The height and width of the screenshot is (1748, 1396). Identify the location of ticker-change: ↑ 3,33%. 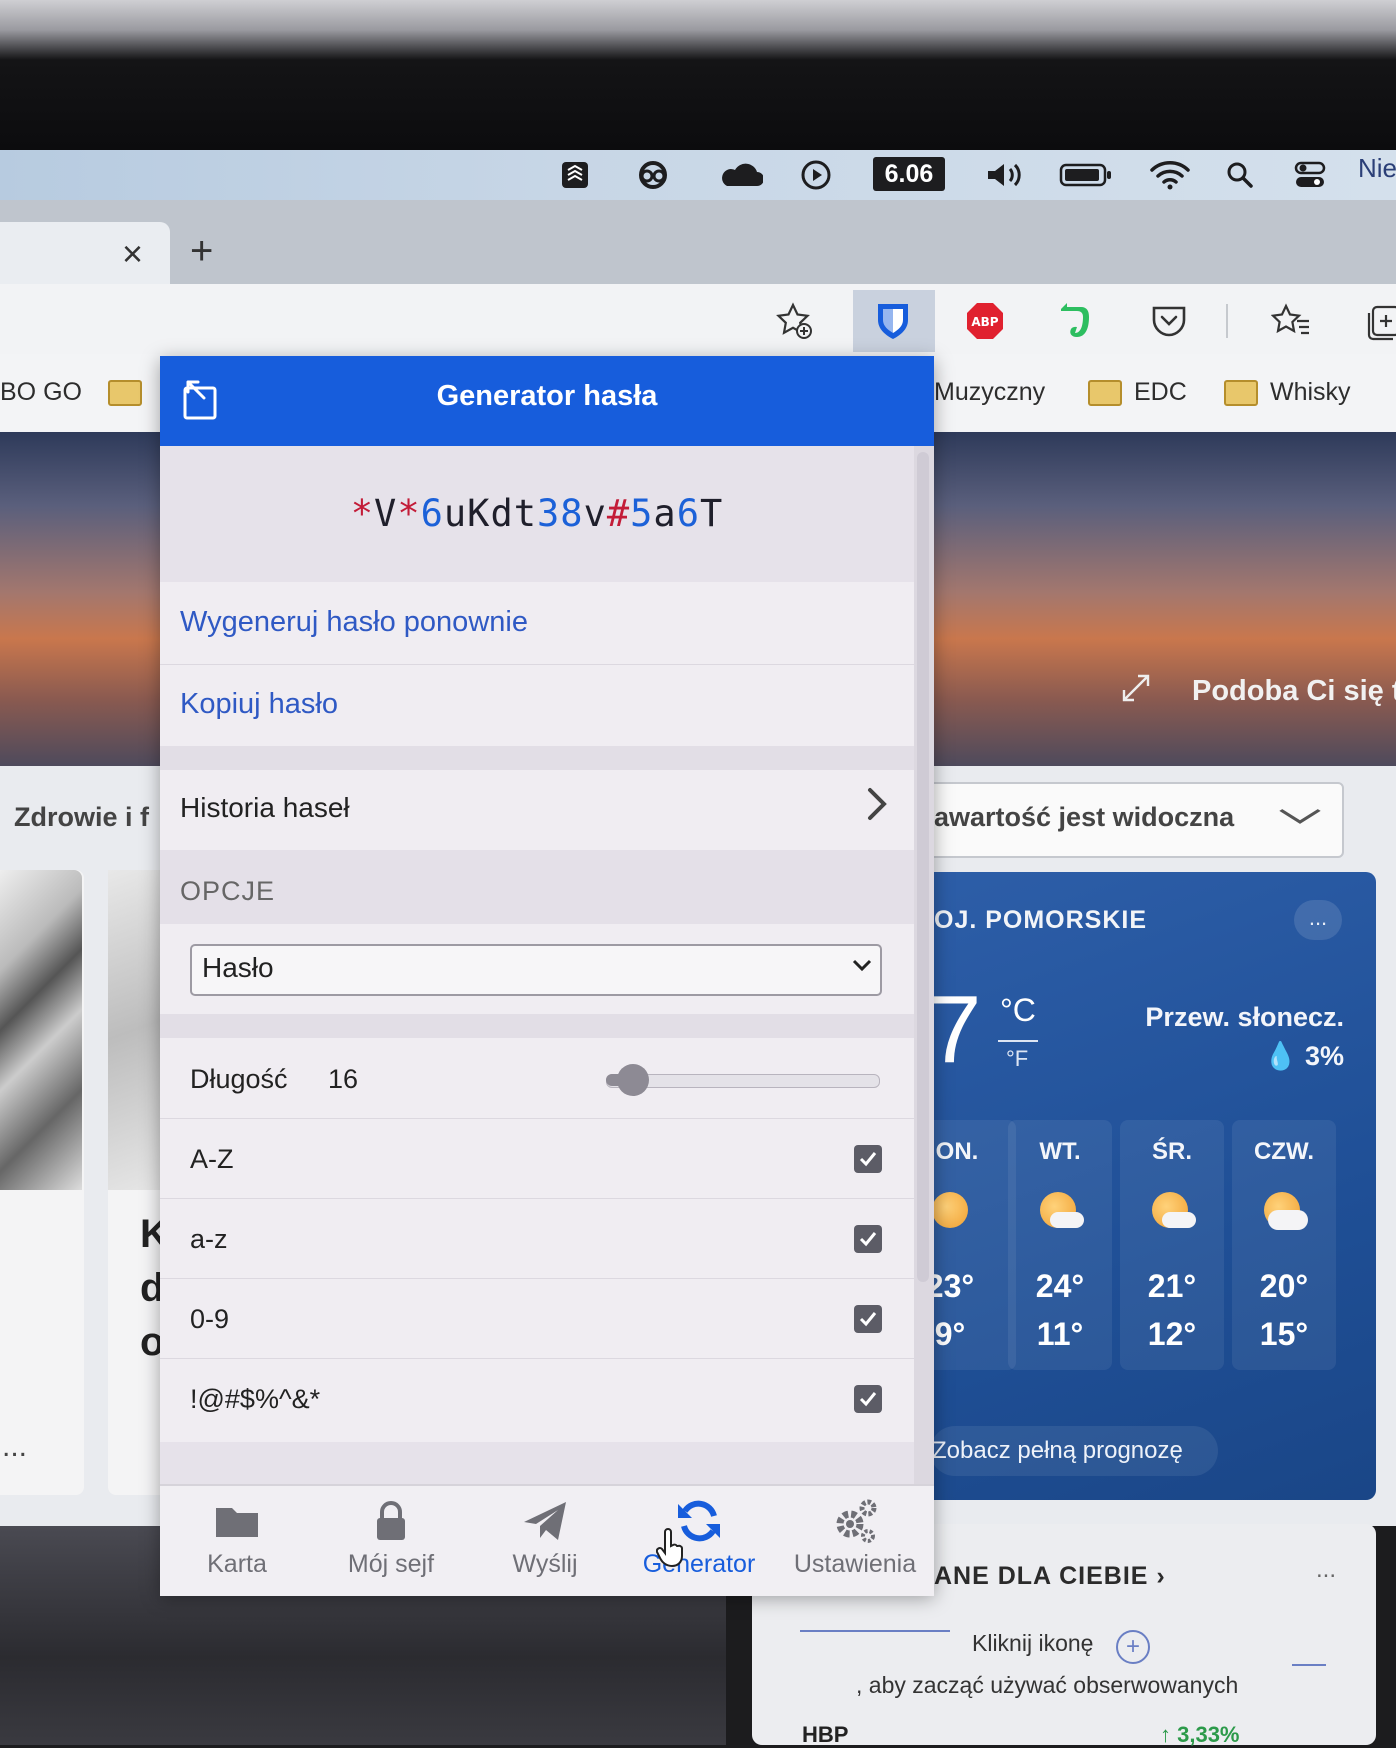
(1200, 1734).